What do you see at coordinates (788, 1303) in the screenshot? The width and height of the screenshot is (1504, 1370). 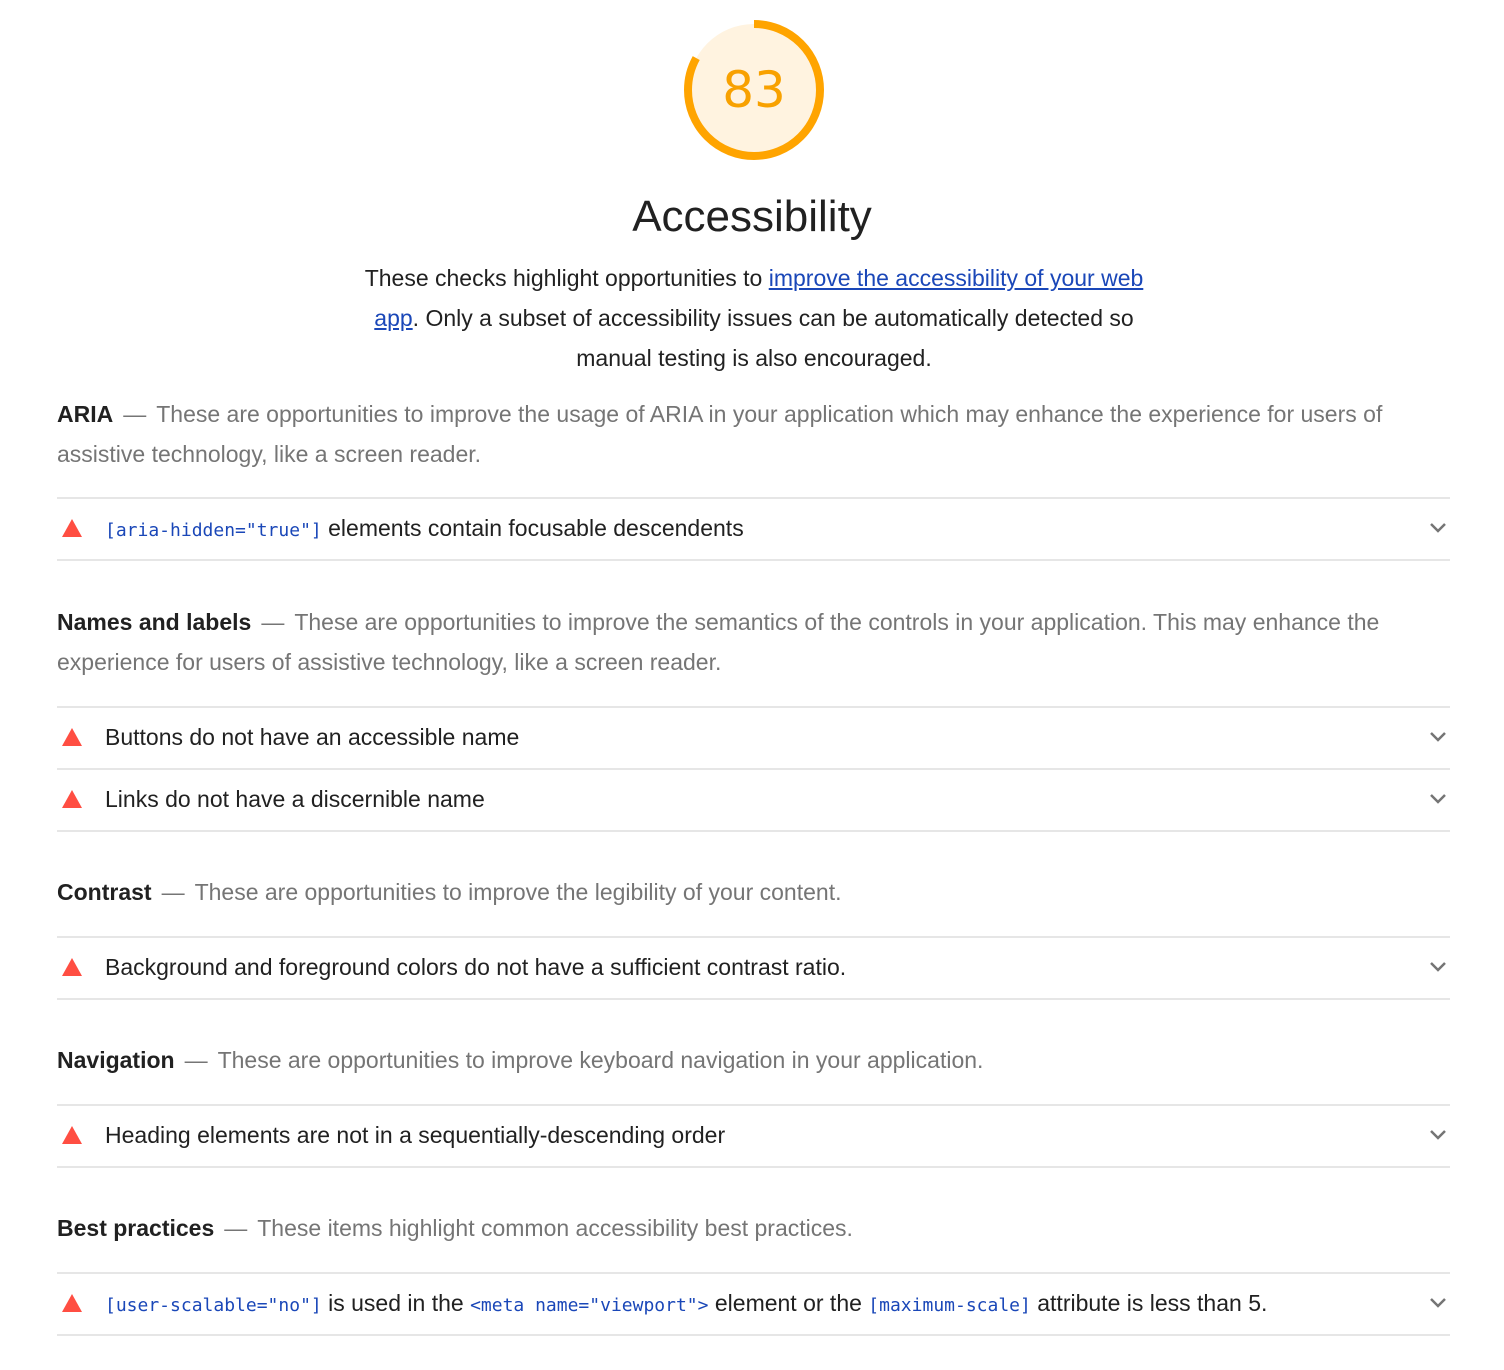 I see `audit-text: element or the` at bounding box center [788, 1303].